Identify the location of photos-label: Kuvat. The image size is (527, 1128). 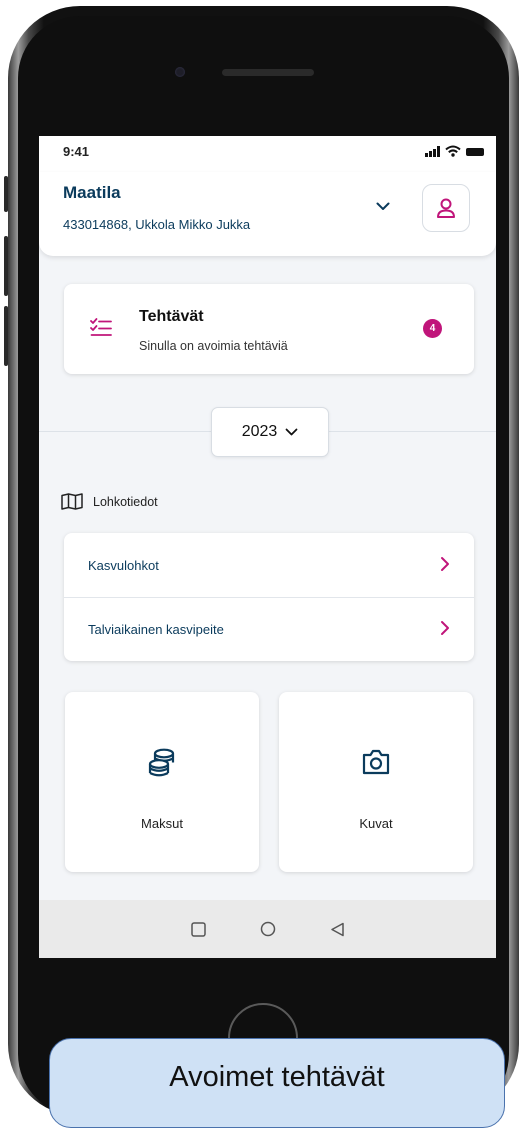
(376, 823).